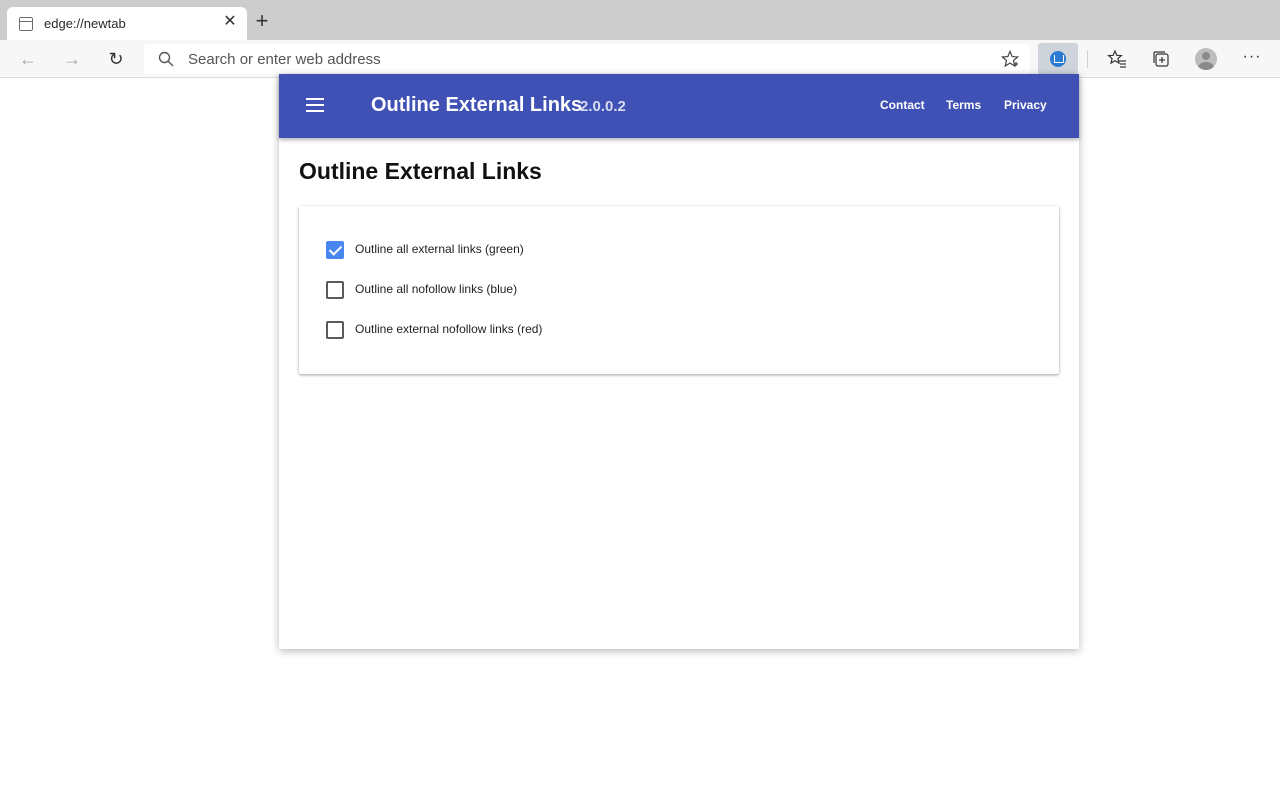 This screenshot has width=1280, height=800. Describe the element at coordinates (436, 289) in the screenshot. I see `option-label: Outline all nofollow links (blue)` at that location.